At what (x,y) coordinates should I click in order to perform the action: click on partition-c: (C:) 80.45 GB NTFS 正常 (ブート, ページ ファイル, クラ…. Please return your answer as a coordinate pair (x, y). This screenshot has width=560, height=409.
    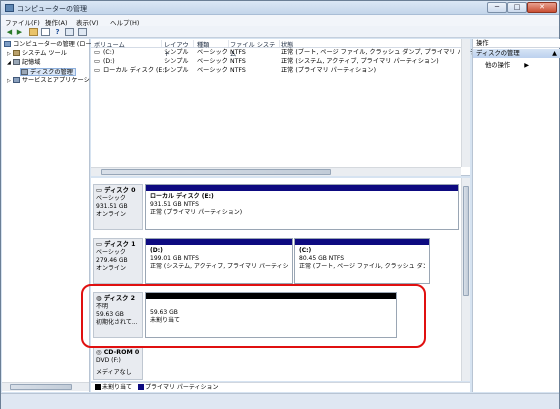
    Looking at the image, I should click on (362, 261).